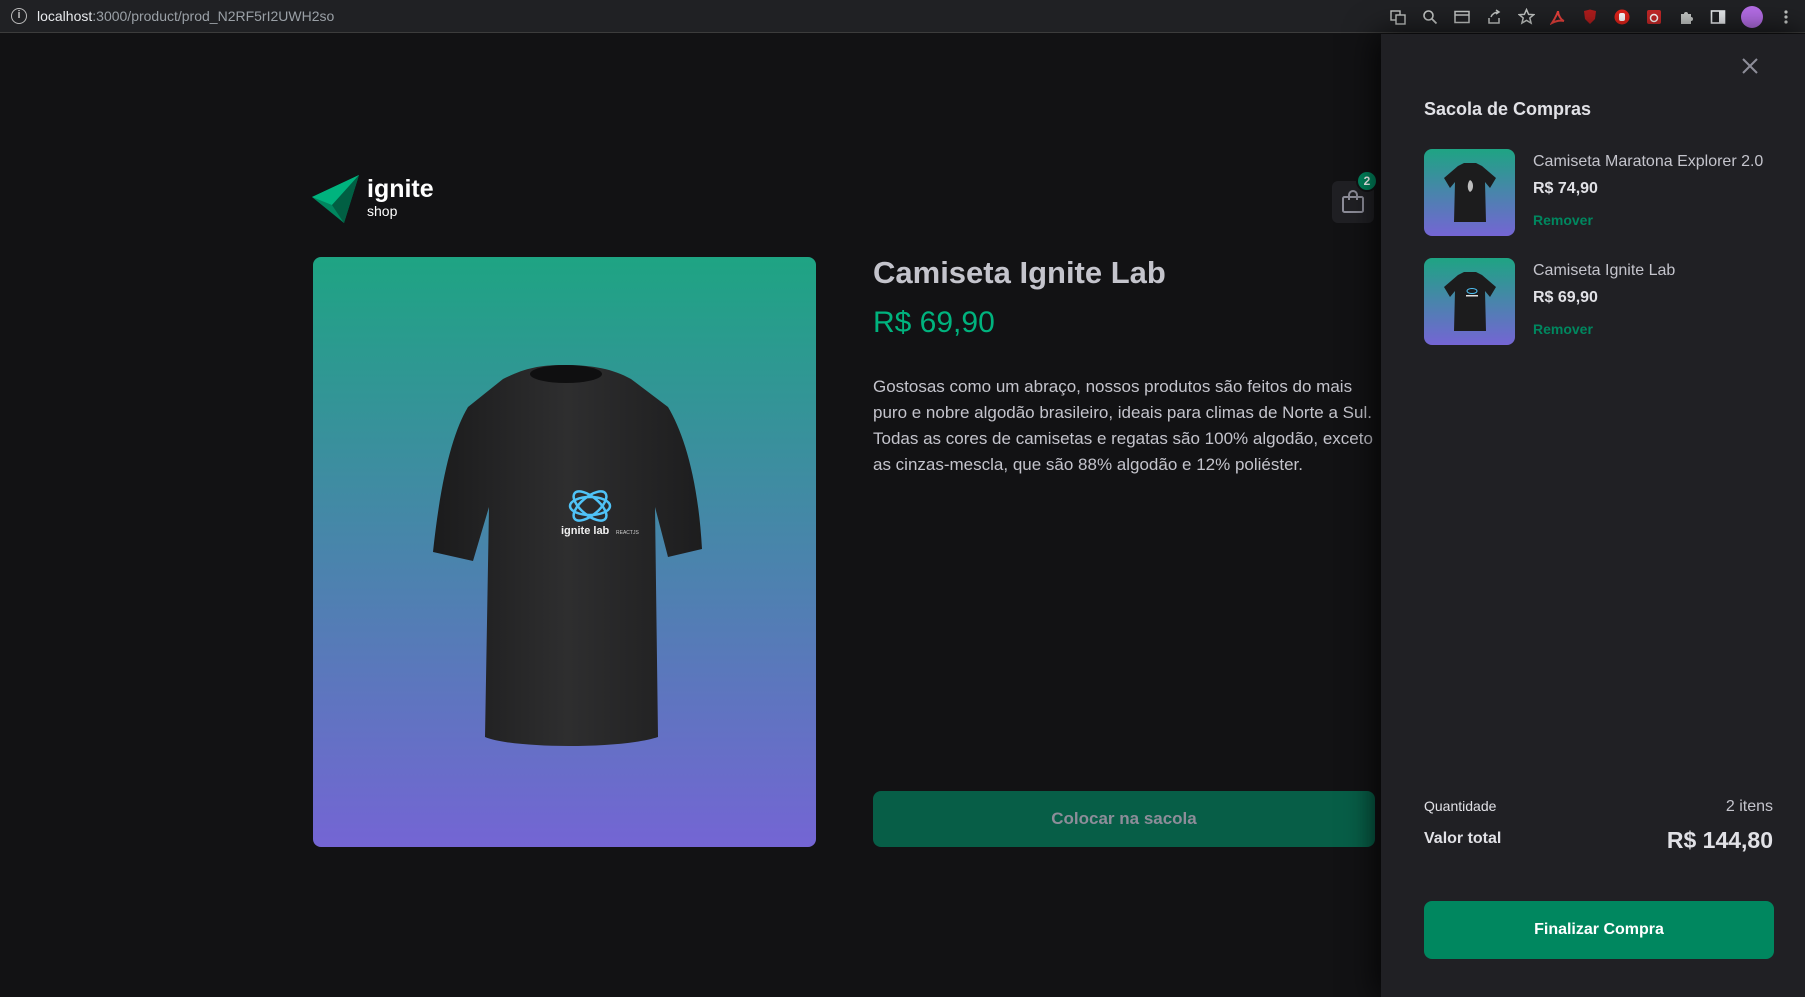  Describe the element at coordinates (627, 533) in the screenshot. I see `svg-text: REACTJS` at that location.